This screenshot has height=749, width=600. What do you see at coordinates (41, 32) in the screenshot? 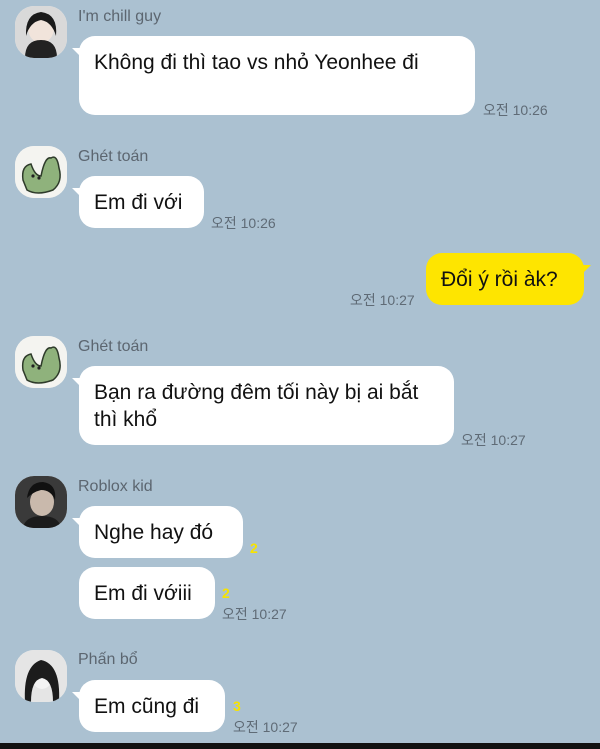
I see `avatar-chill-guy` at bounding box center [41, 32].